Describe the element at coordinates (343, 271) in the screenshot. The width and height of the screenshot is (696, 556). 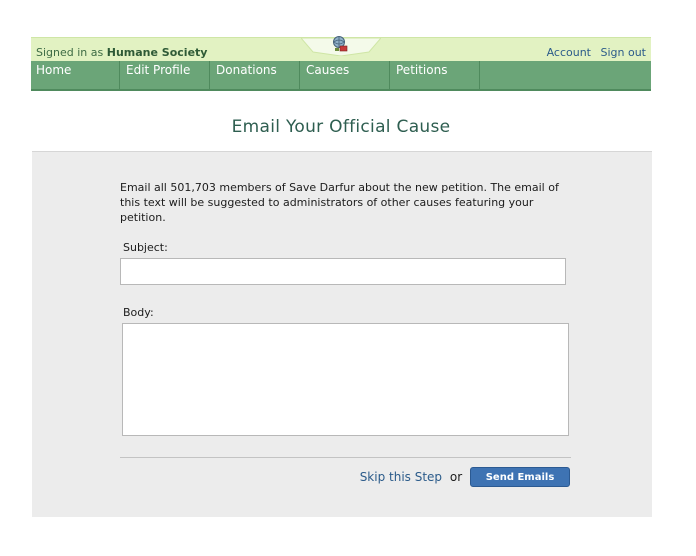
I see `subject-input` at that location.